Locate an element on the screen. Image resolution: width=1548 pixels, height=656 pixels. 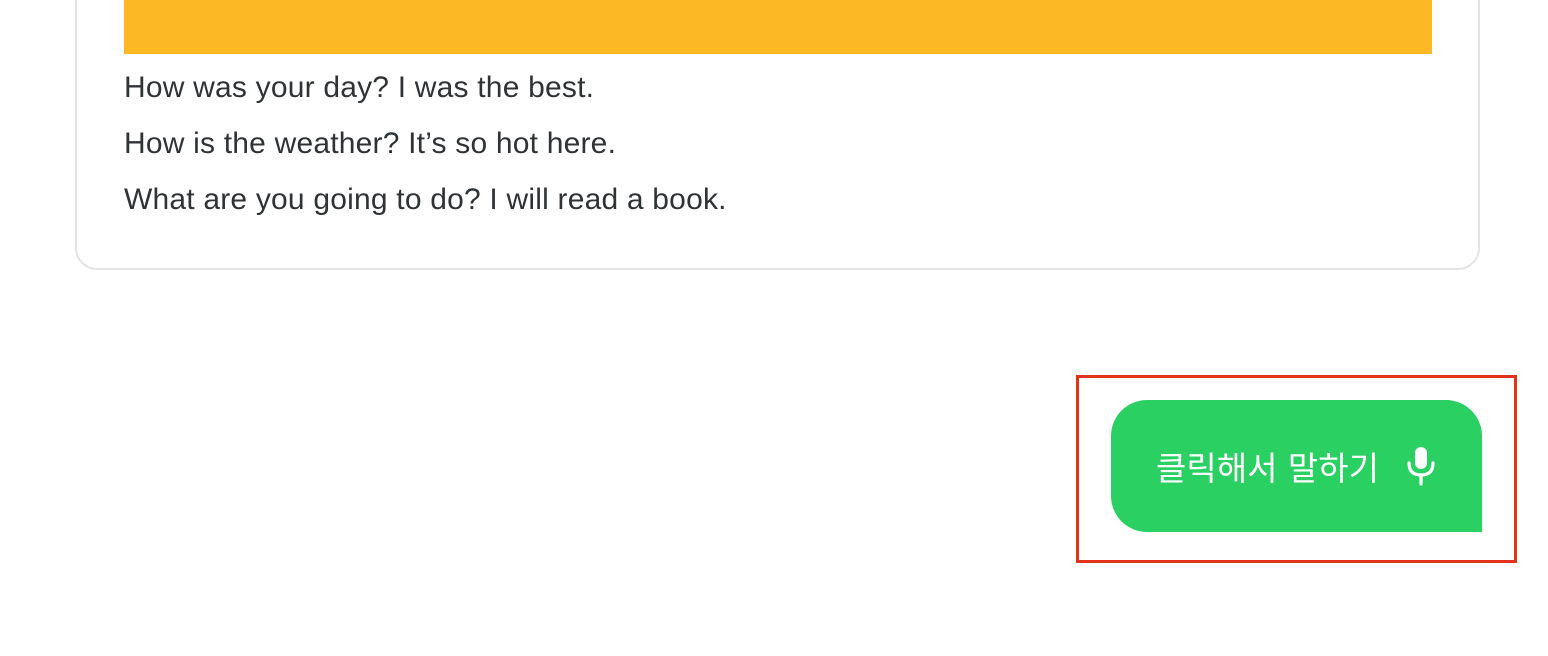
click-to-speak-label: 클릭해서 말하기 is located at coordinates (1267, 468).